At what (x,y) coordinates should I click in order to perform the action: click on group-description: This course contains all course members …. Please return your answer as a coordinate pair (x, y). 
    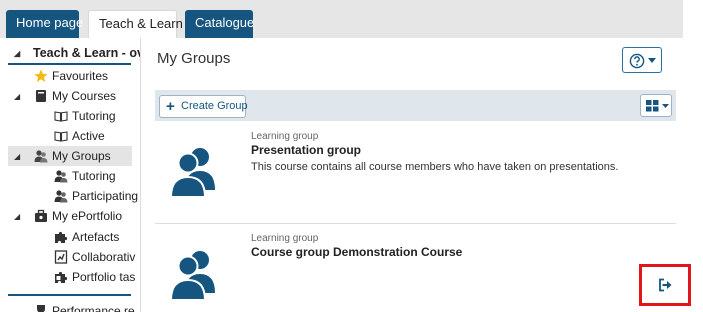
    Looking at the image, I should click on (435, 167).